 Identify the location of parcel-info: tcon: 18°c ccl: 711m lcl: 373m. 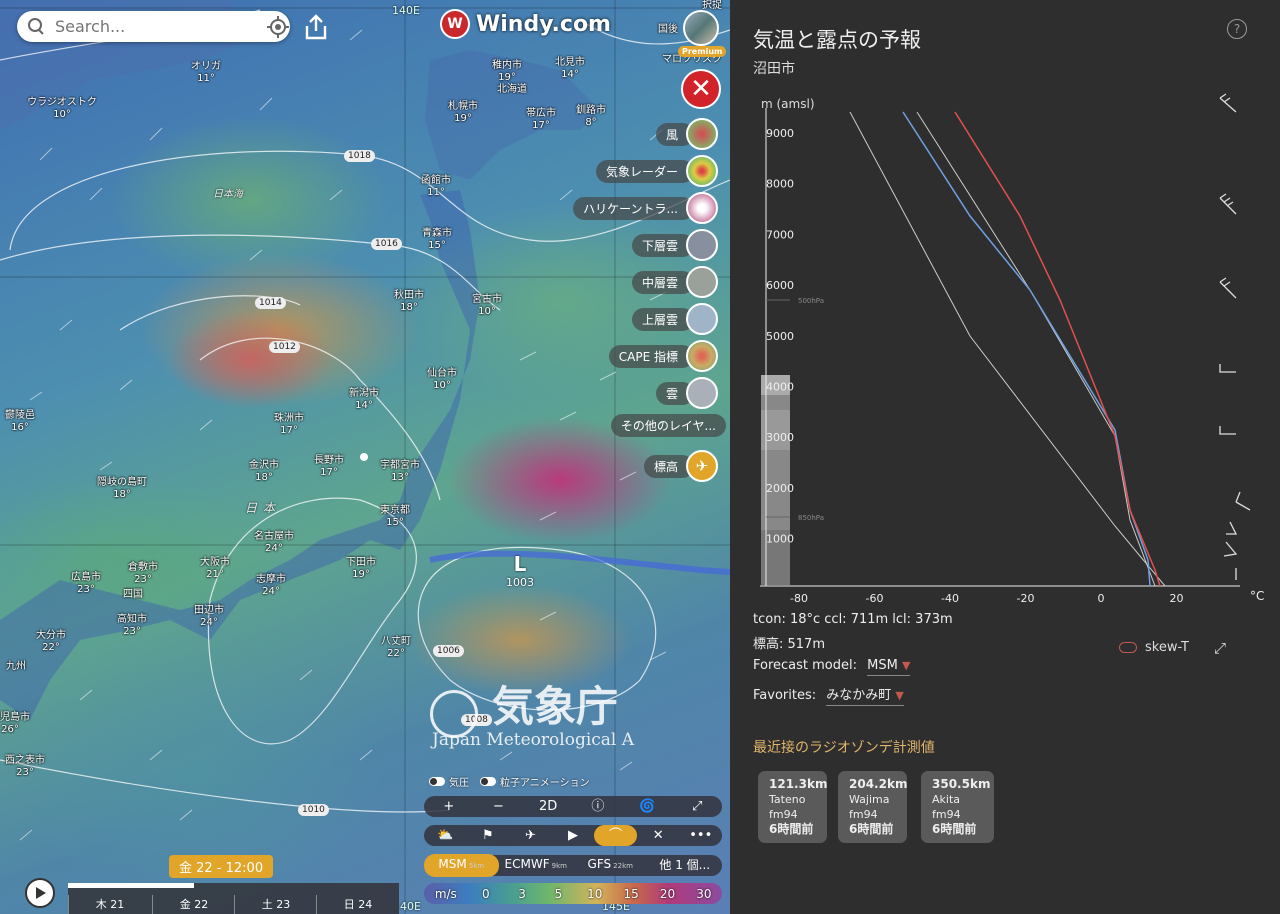
(853, 619).